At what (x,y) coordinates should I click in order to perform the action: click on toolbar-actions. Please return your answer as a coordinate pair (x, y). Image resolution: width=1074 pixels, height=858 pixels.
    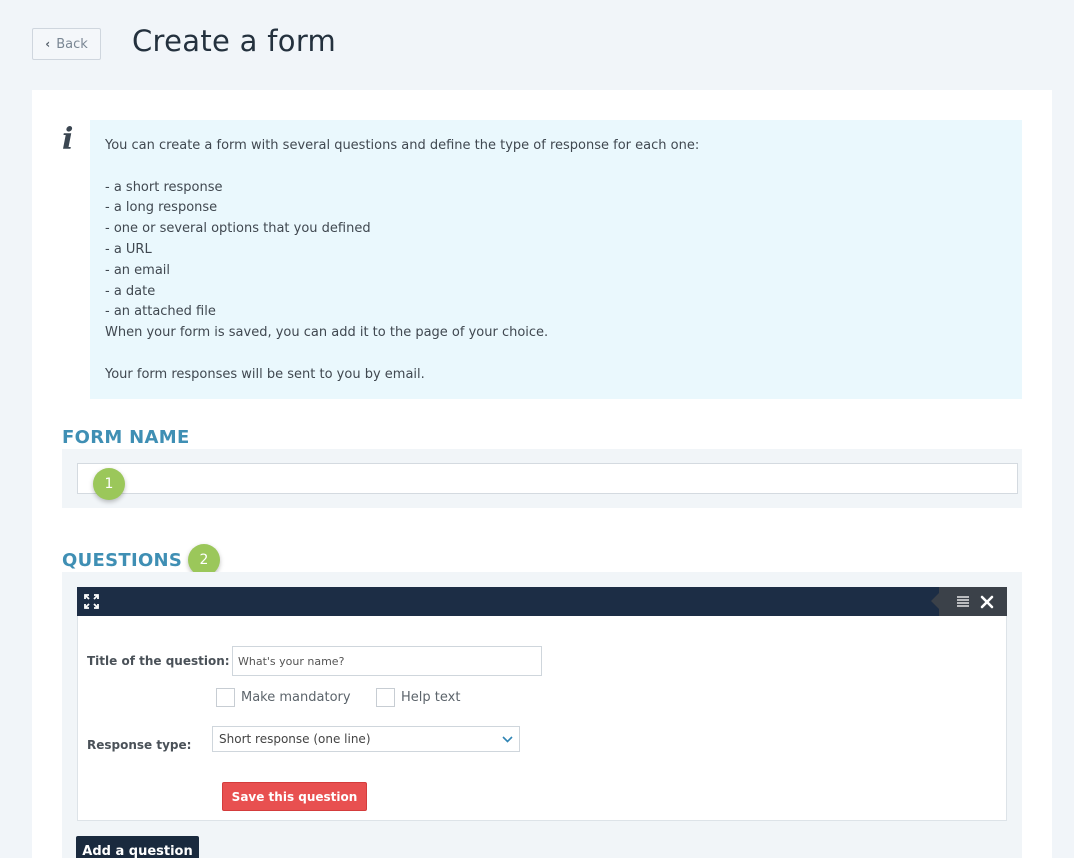
    Looking at the image, I should click on (969, 601).